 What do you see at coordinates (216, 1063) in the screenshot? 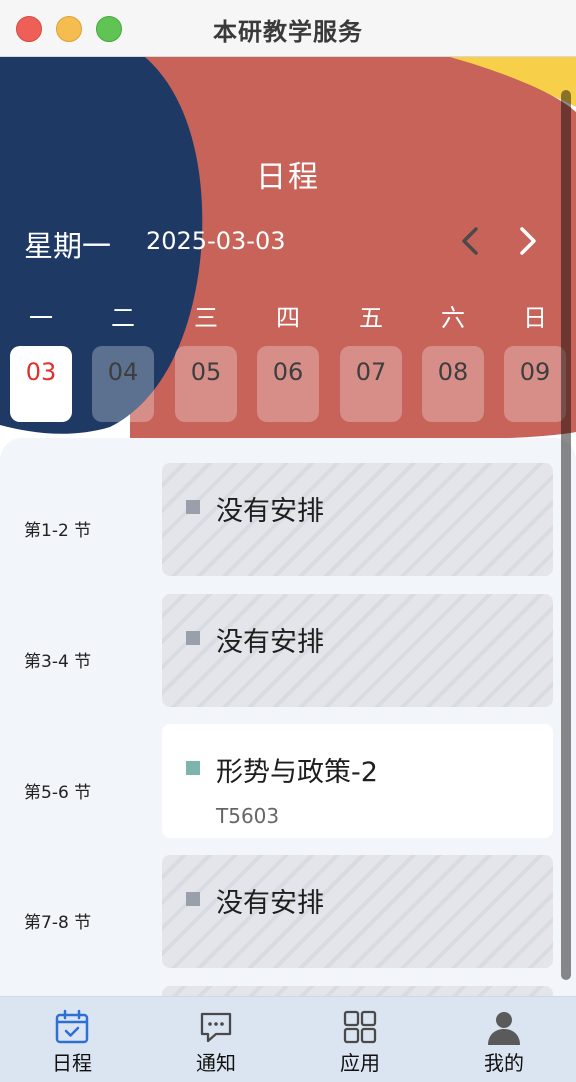
I see `tab-label: 通知` at bounding box center [216, 1063].